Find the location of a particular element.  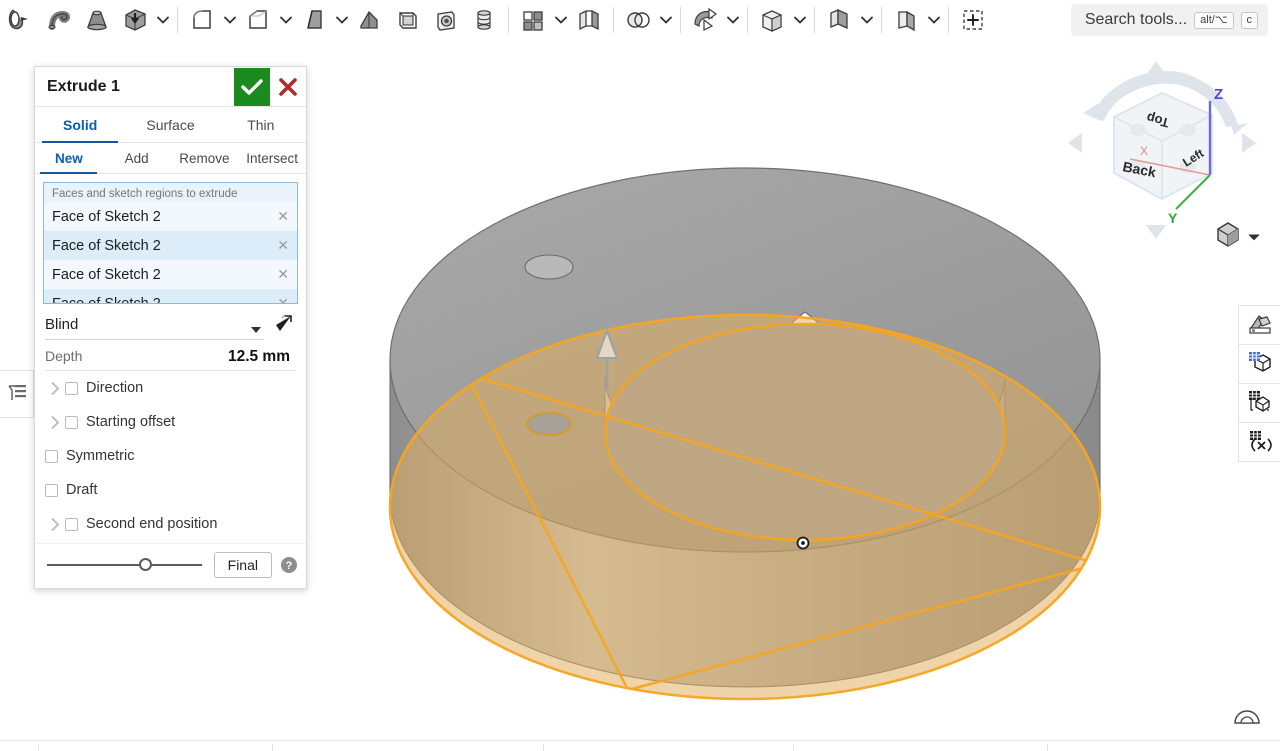

depth-value: 12.5 mm is located at coordinates (214, 357).